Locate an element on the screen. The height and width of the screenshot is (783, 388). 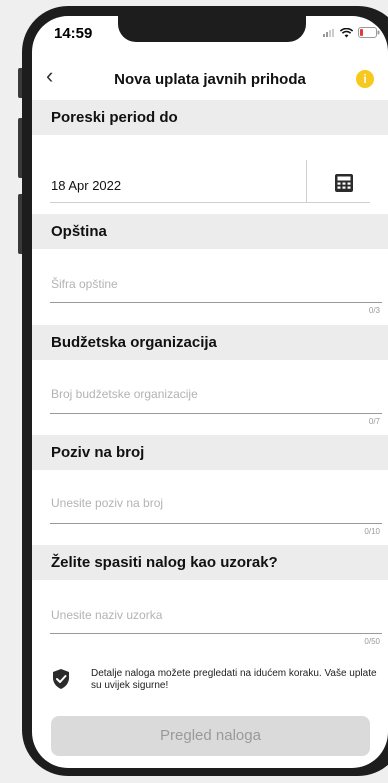
section-uzorak: Želite spasiti nalog kao uzorak? is located at coordinates (210, 562).